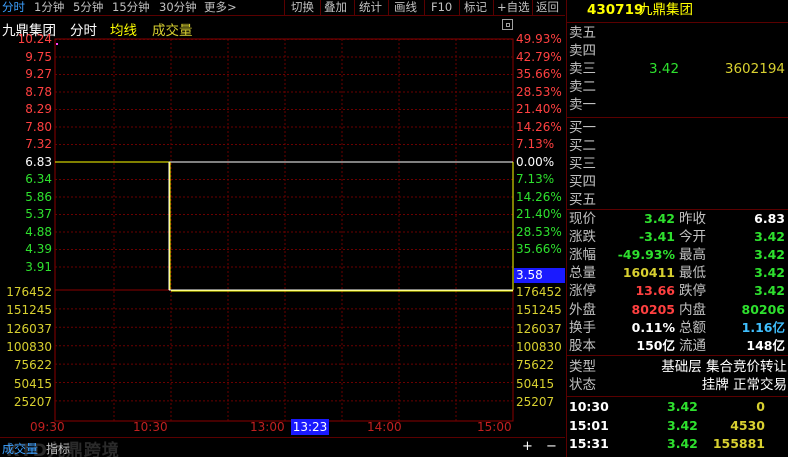  Describe the element at coordinates (539, 196) in the screenshot. I see `percent-tick: 14.26%` at that location.